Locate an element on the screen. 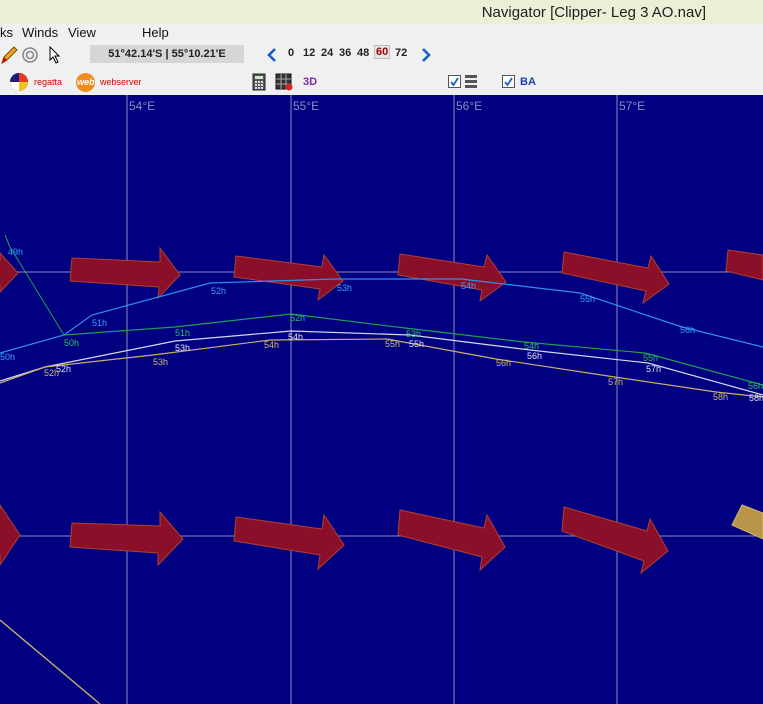  time-step-60: 60 is located at coordinates (382, 52).